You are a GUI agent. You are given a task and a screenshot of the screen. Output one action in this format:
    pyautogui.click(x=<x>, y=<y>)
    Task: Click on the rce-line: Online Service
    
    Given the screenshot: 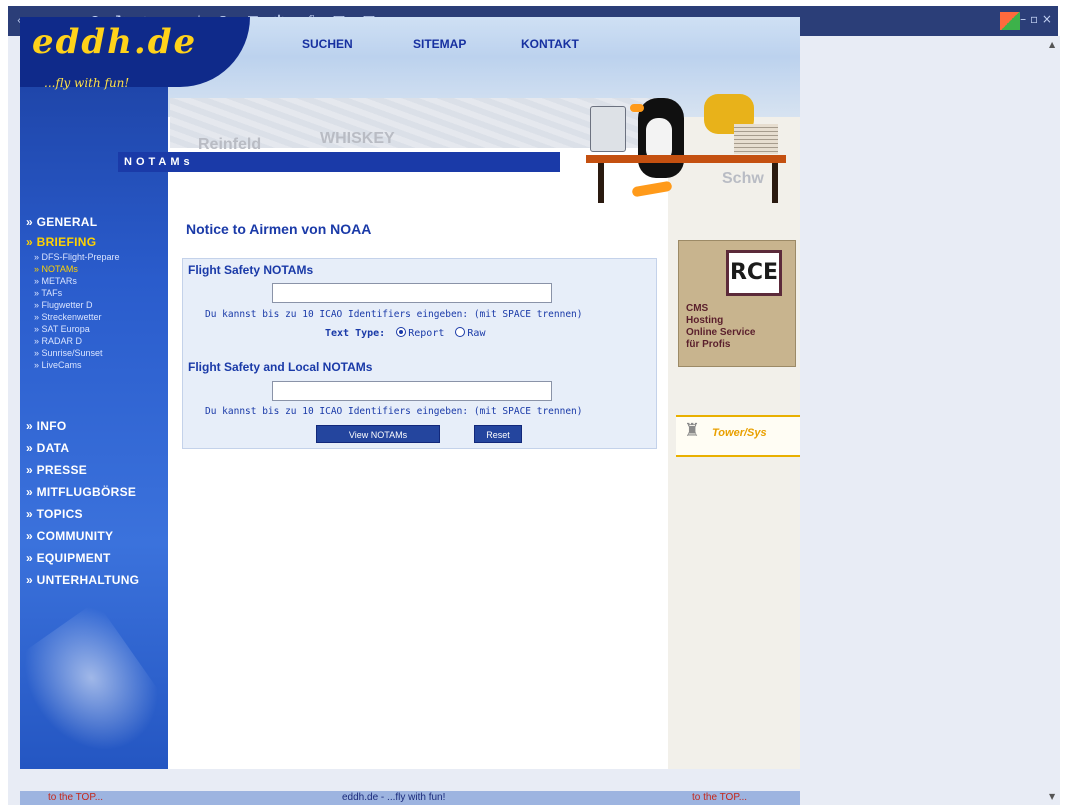 What is the action you would take?
    pyautogui.click(x=721, y=332)
    